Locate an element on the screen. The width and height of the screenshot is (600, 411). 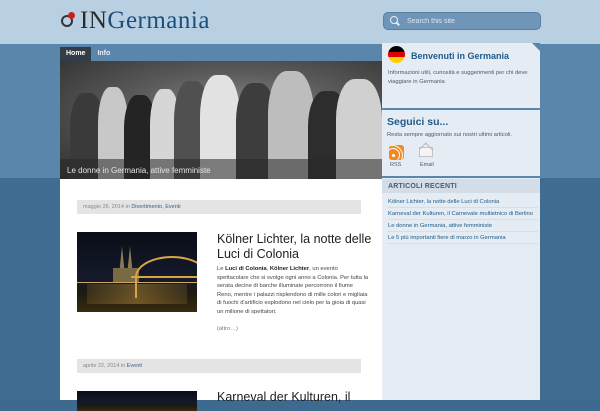
recent-posts-header: ARTICOLI RECENTI is located at coordinates (461, 186).